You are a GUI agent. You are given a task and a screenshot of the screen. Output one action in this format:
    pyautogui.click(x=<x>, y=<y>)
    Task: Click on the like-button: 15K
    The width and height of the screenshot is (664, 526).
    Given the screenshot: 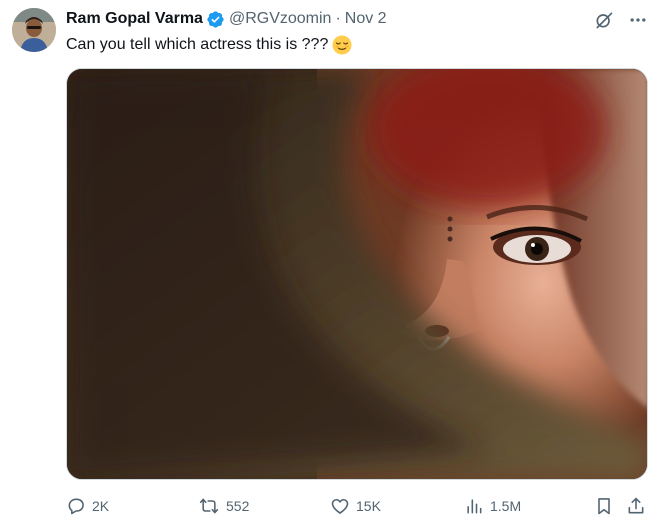 What is the action you would take?
    pyautogui.click(x=355, y=506)
    